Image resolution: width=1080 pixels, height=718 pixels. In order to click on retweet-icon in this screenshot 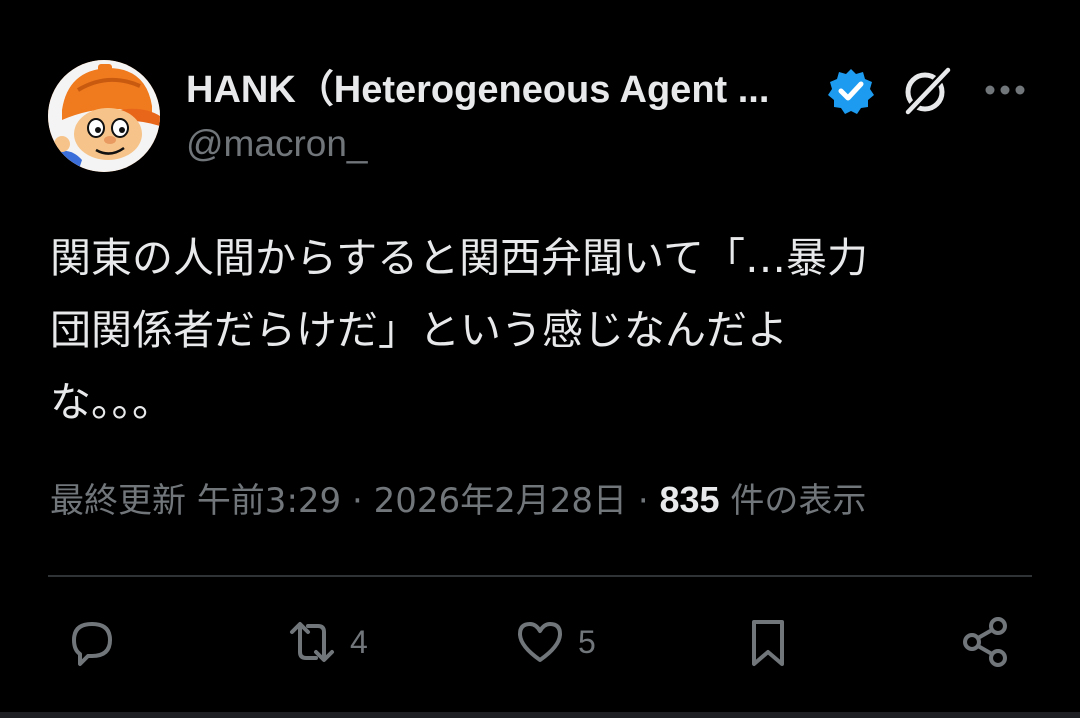, I will do `click(312, 642)`.